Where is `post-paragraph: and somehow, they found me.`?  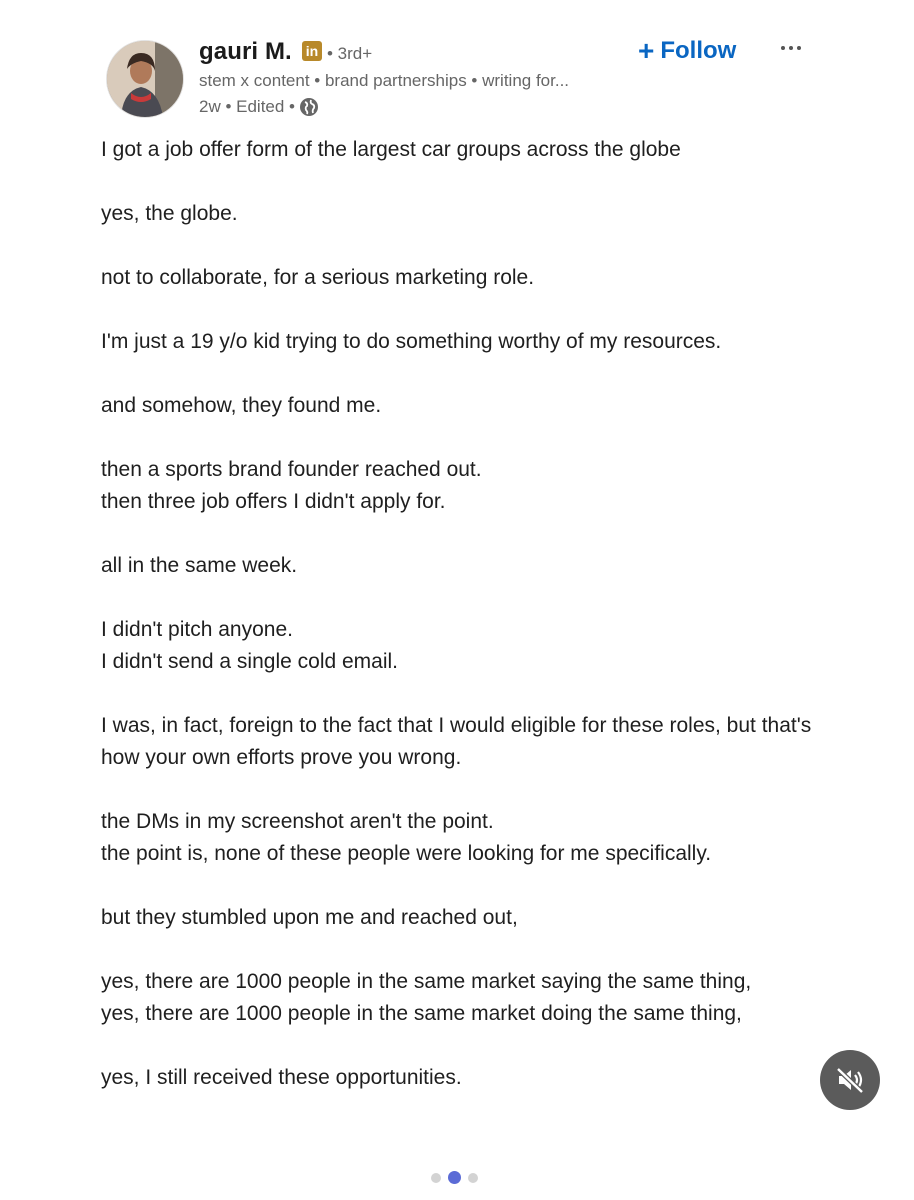
post-paragraph: and somehow, they found me. is located at coordinates (241, 405).